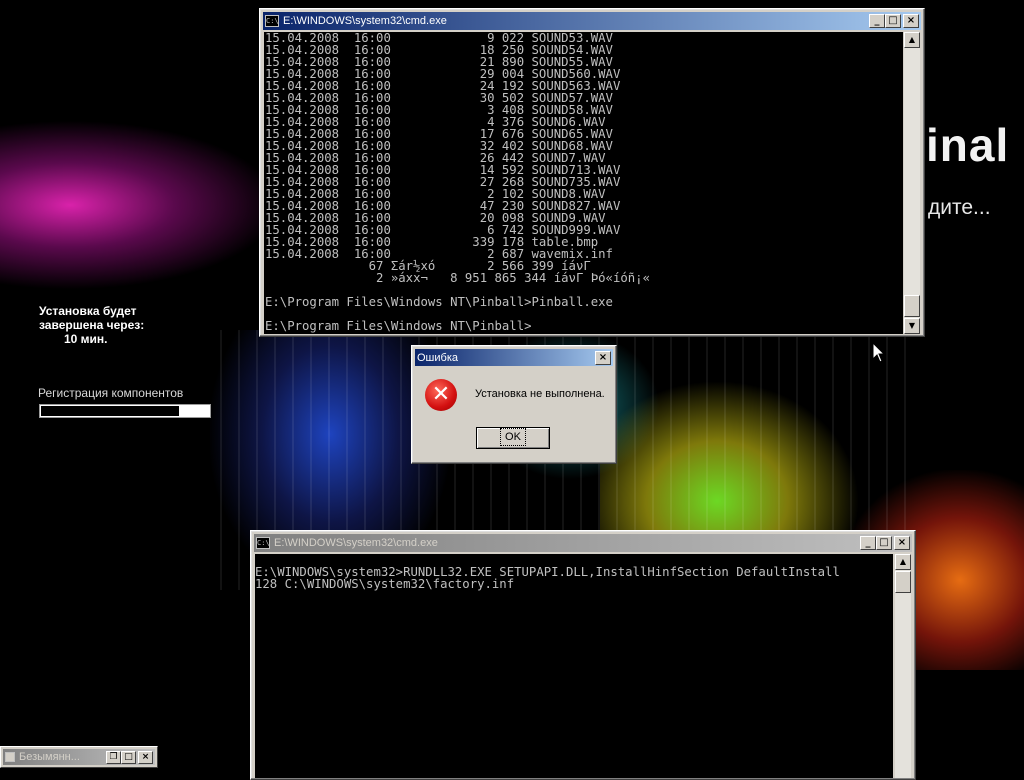 The image size is (1024, 780). Describe the element at coordinates (912, 183) in the screenshot. I see `cmd-top-scrollbar: ▲ ▼` at that location.